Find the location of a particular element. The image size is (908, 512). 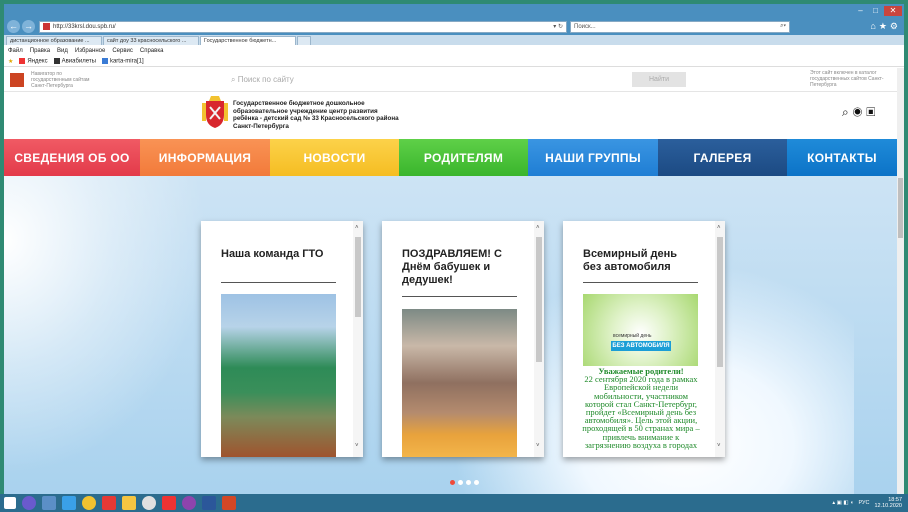

system-tray: ▴ ▣ ◧ ◖ РУС 18:57 12.10.2020 is located at coordinates (867, 503).